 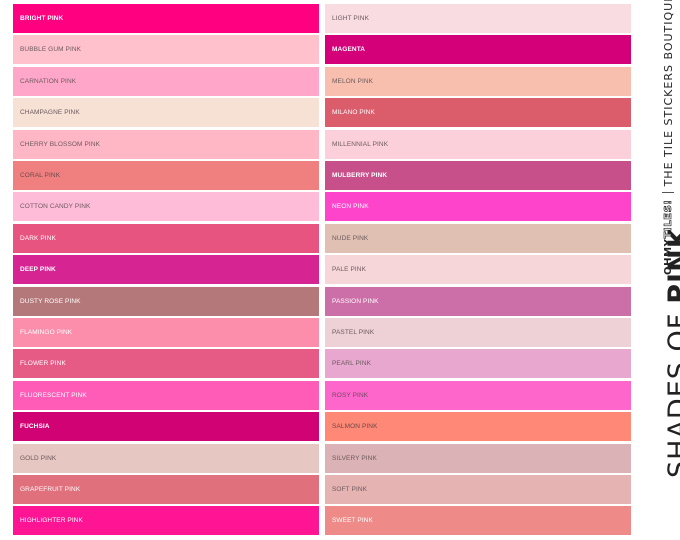 What do you see at coordinates (166, 81) in the screenshot?
I see `color-swatch: CARNATION PINK` at bounding box center [166, 81].